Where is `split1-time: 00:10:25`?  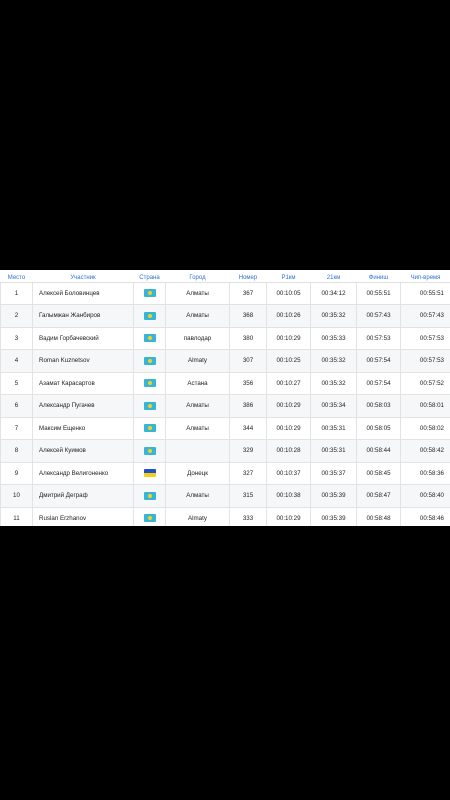 split1-time: 00:10:25 is located at coordinates (288, 361).